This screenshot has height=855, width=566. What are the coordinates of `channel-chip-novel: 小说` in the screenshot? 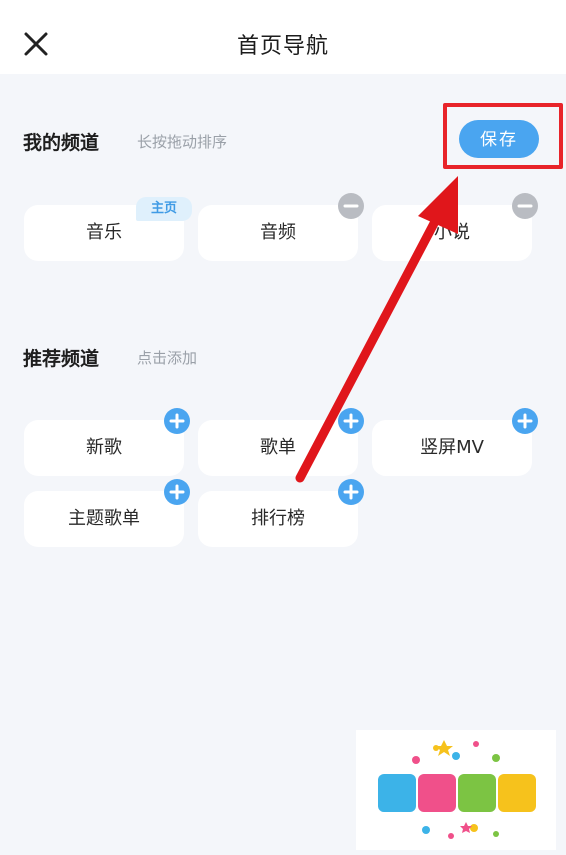 It's located at (455, 227).